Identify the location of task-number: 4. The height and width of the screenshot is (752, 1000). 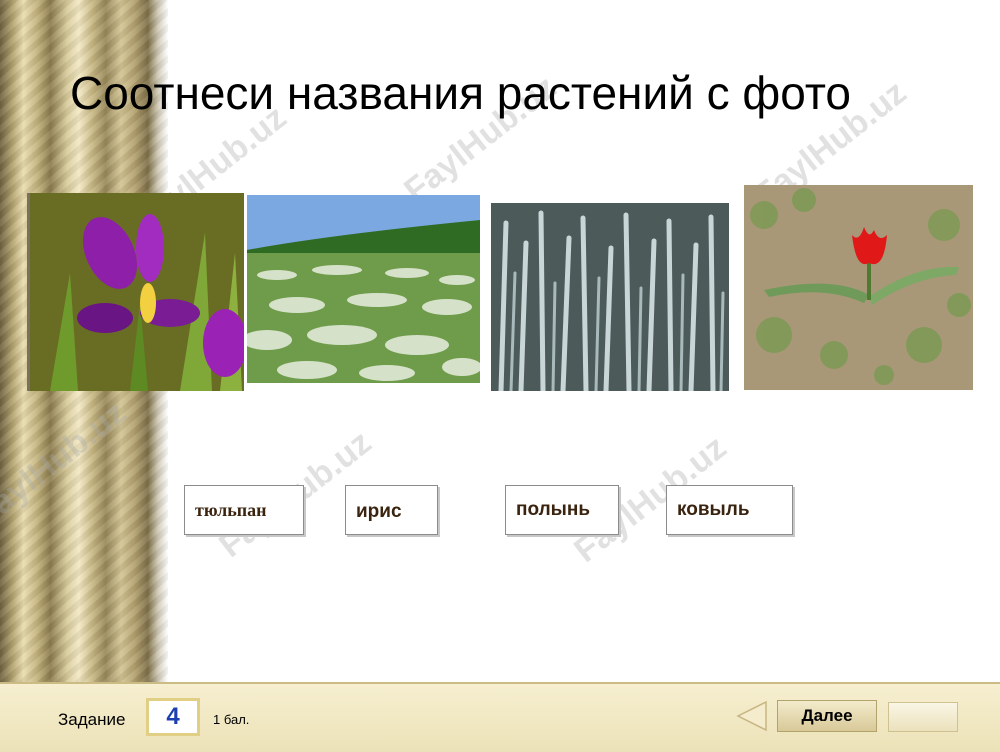
(173, 717).